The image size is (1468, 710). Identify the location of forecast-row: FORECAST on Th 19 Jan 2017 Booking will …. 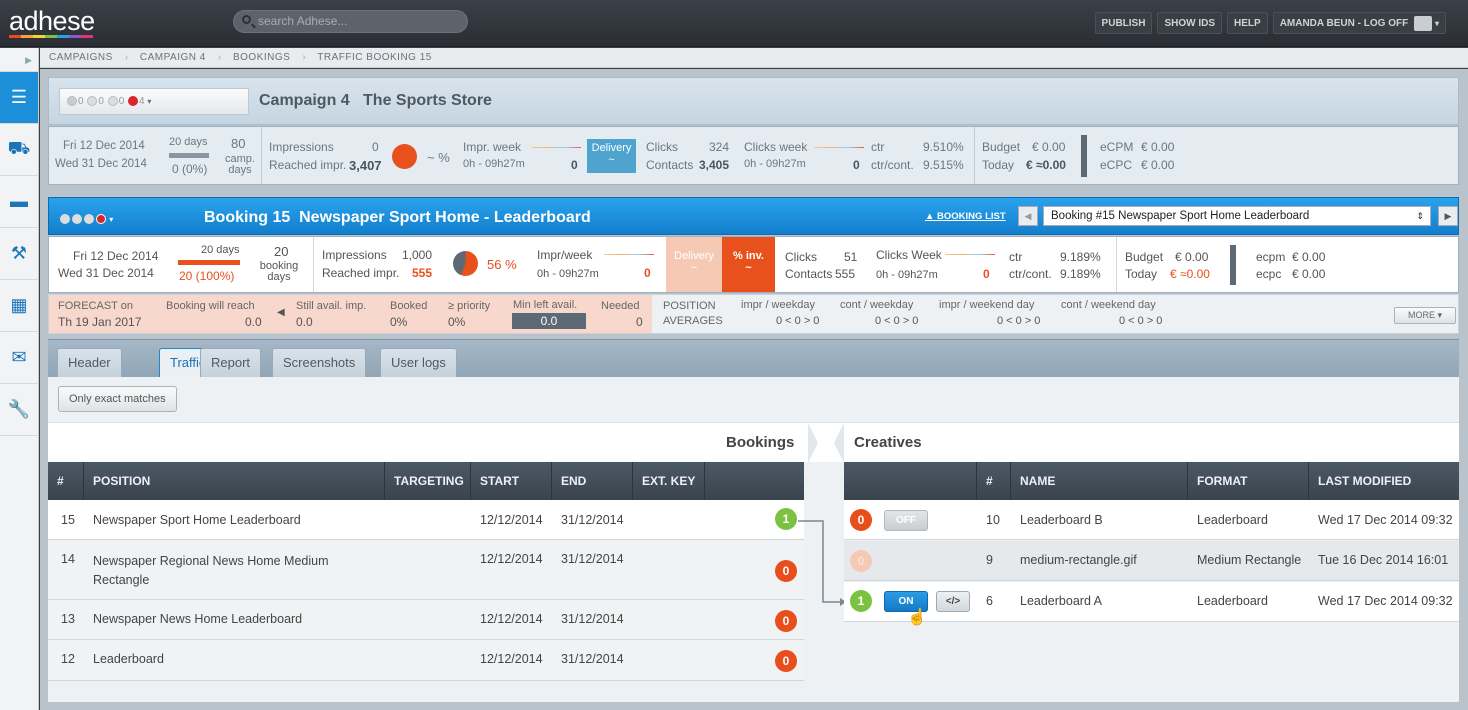
(753, 314).